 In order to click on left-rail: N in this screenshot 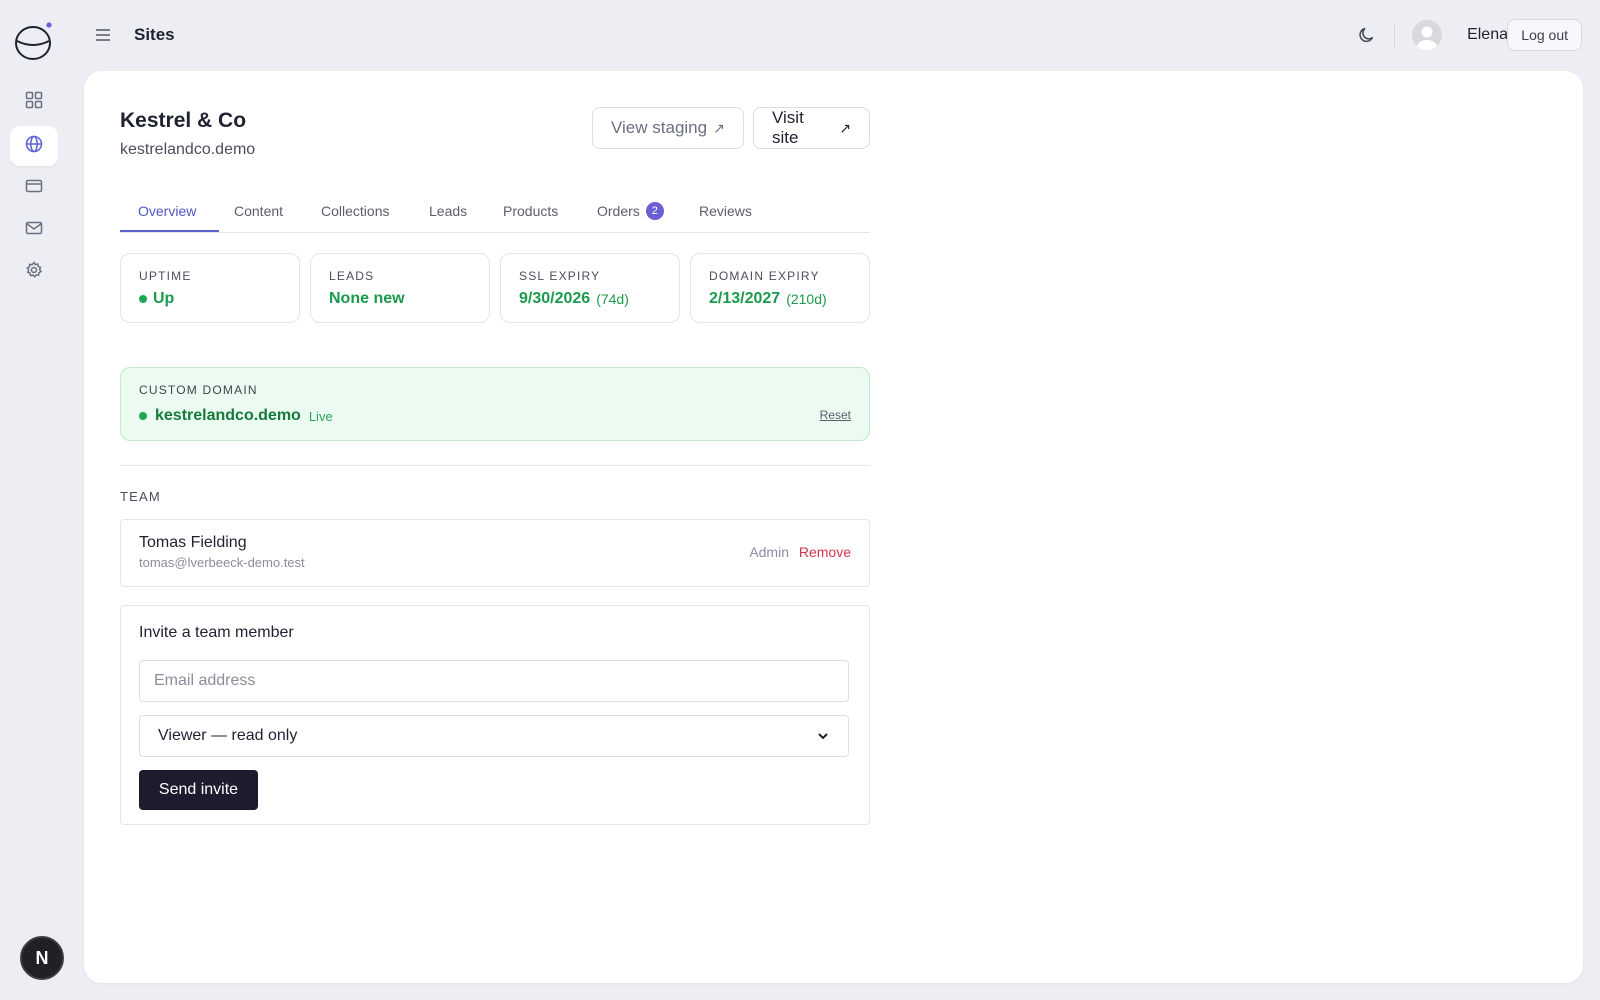, I will do `click(34, 500)`.